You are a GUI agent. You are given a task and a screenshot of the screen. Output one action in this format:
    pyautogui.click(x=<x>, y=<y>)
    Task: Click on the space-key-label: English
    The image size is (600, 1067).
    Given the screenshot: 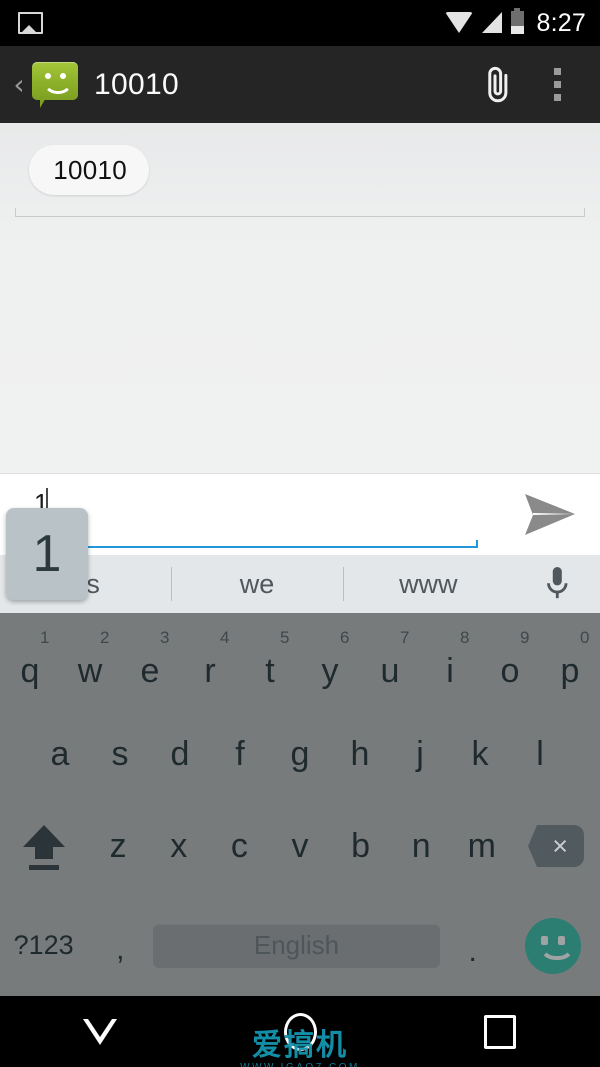 What is the action you would take?
    pyautogui.click(x=296, y=945)
    